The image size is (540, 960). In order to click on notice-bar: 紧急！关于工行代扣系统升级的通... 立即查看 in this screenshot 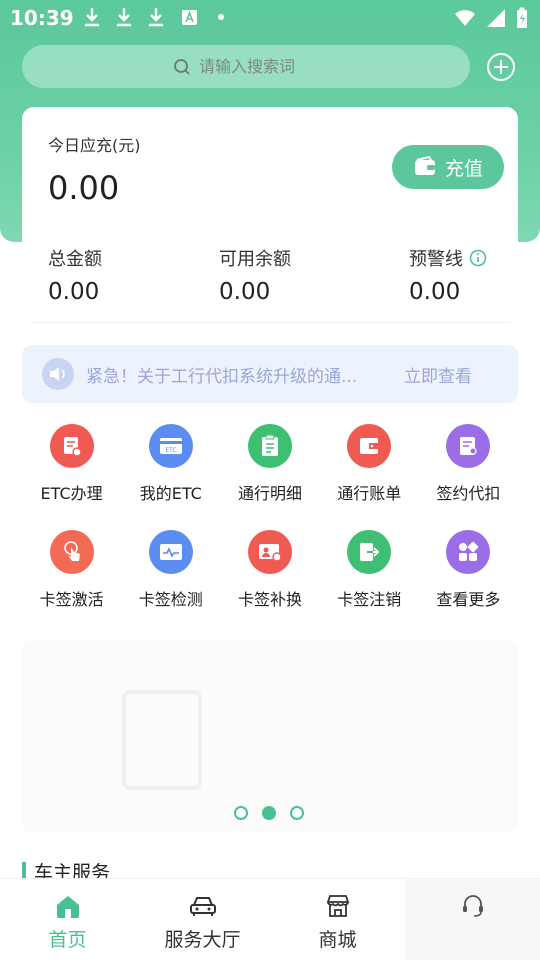, I will do `click(270, 374)`.